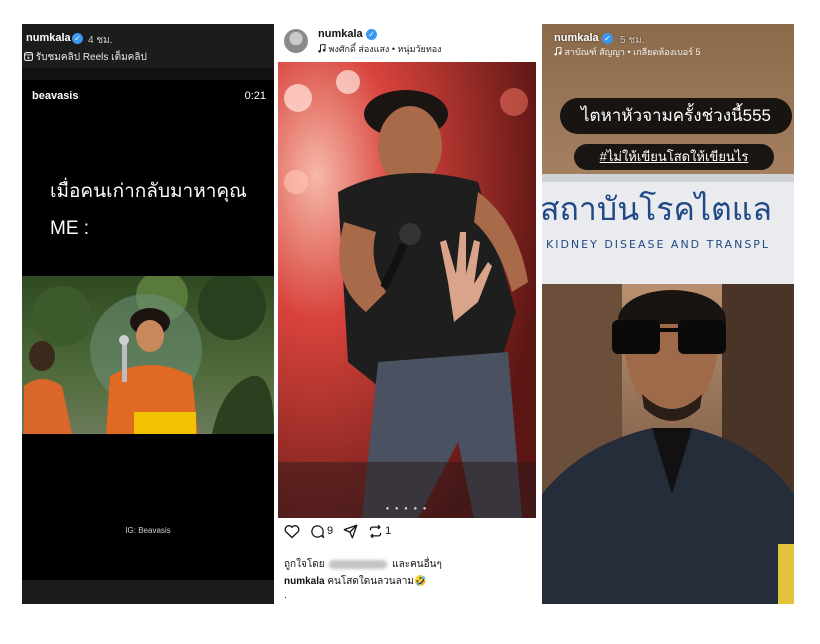  What do you see at coordinates (304, 564) in the screenshot?
I see `liked-by-prefix: ถูกใจโดย` at bounding box center [304, 564].